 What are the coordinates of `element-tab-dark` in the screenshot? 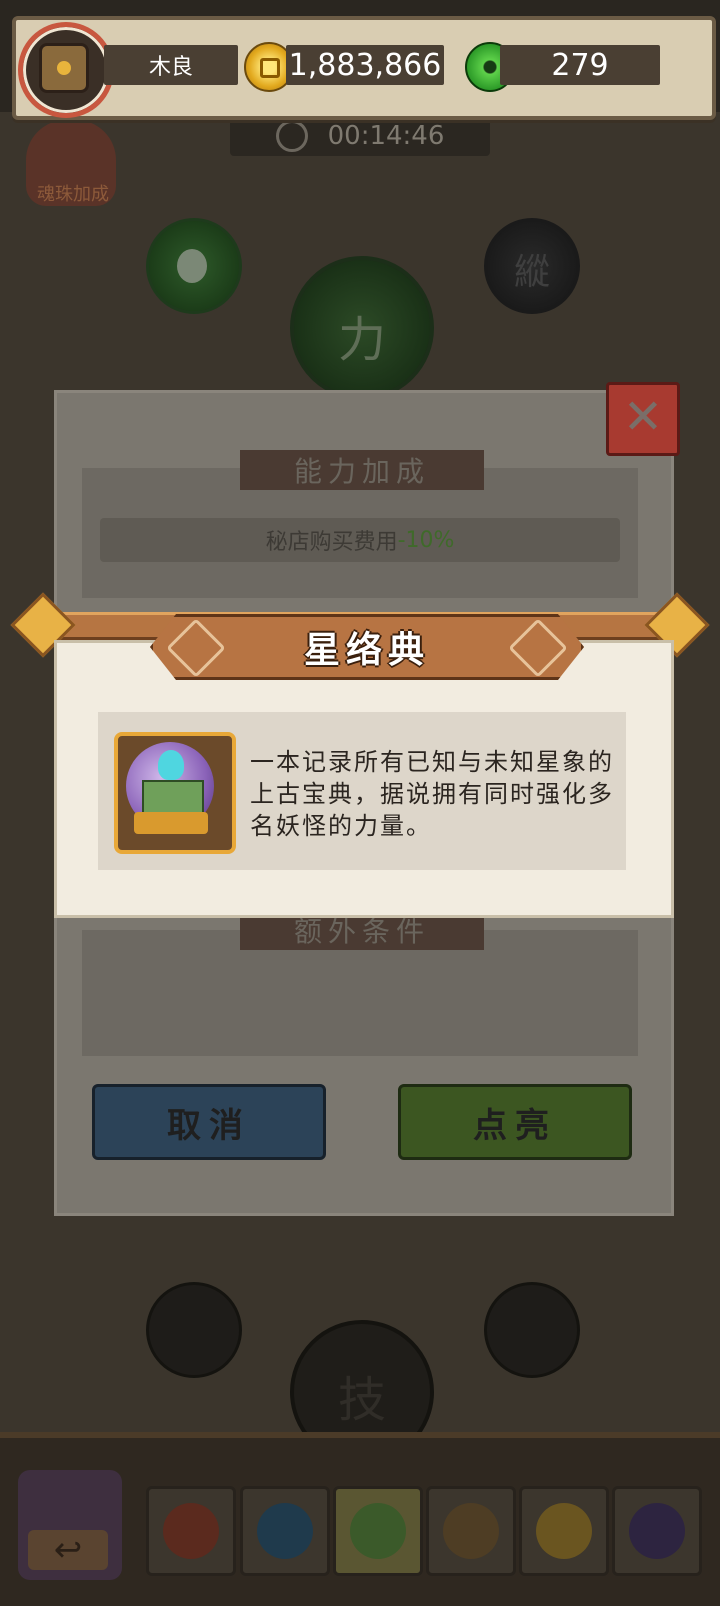 It's located at (657, 1531).